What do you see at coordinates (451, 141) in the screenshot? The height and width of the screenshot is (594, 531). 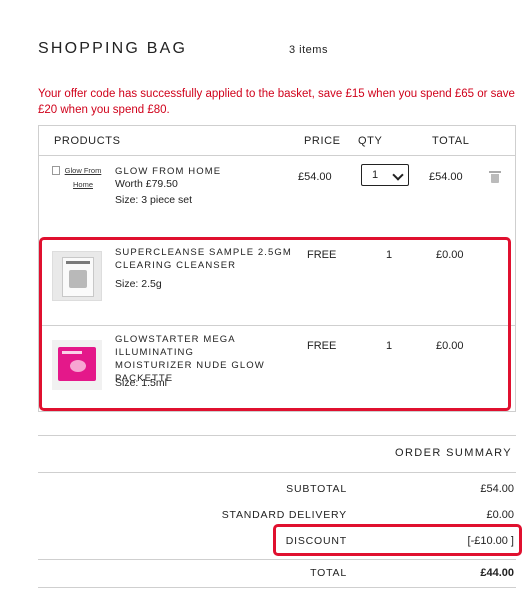 I see `column-header-total: TOTAL` at bounding box center [451, 141].